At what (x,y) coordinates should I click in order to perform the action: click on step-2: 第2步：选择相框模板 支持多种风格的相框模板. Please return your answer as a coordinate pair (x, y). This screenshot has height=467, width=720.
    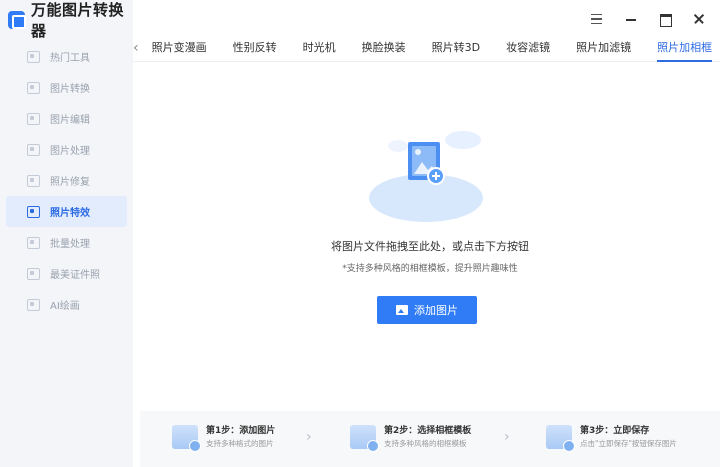
    Looking at the image, I should click on (411, 438).